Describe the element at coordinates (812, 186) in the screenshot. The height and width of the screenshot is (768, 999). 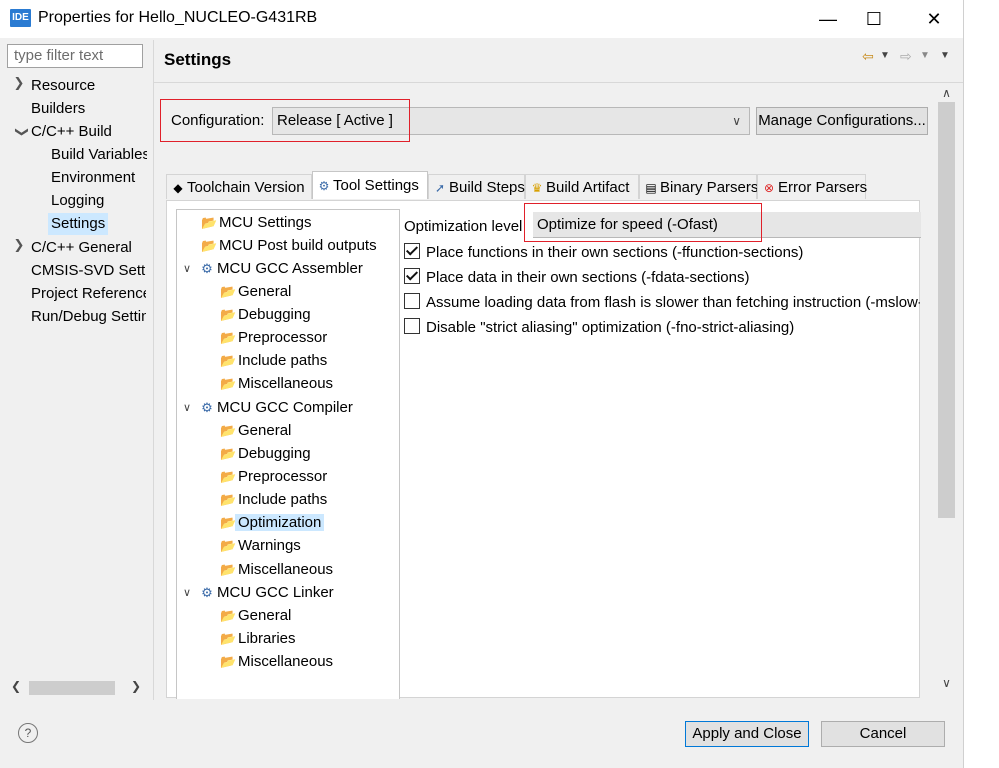
I see `tab-error-parsers: ⊗ Error Parsers` at that location.